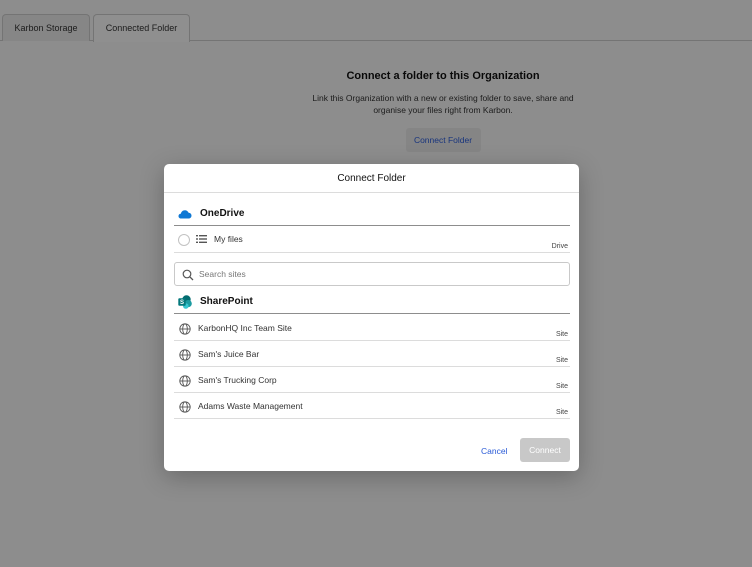 This screenshot has width=752, height=567. I want to click on onedrive-section-header: OneDrive, so click(372, 215).